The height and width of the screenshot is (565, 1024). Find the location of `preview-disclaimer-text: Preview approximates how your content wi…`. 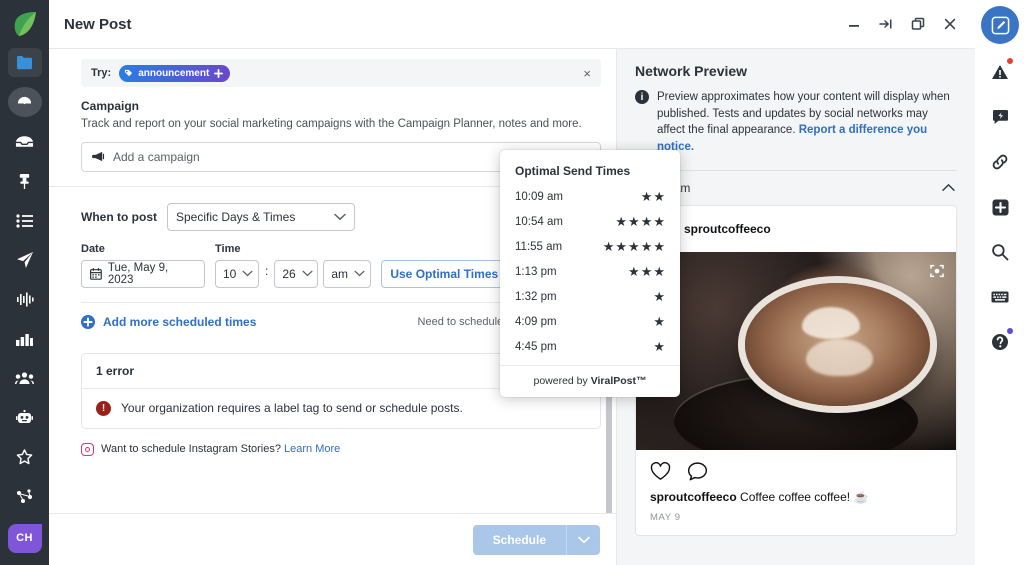

preview-disclaimer-text: Preview approximates how your content wi… is located at coordinates (807, 122).